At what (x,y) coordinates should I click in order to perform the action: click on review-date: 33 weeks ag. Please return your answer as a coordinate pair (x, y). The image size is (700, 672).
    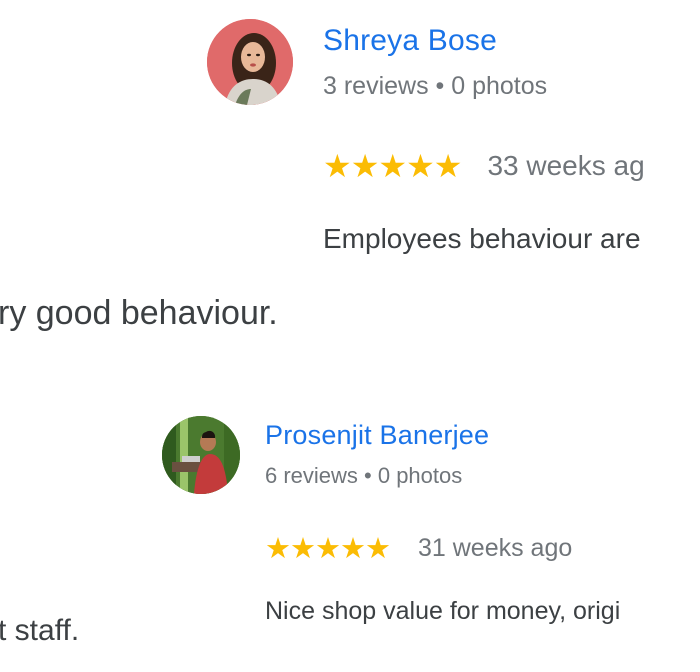
    Looking at the image, I should click on (566, 165).